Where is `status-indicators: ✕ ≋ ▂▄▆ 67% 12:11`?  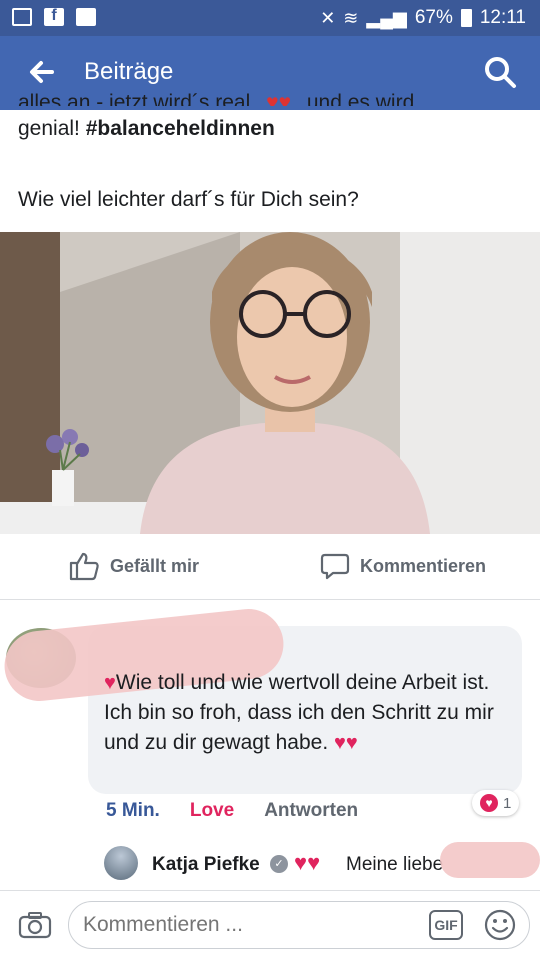
status-indicators: ✕ ≋ ▂▄▆ 67% 12:11 is located at coordinates (423, 18).